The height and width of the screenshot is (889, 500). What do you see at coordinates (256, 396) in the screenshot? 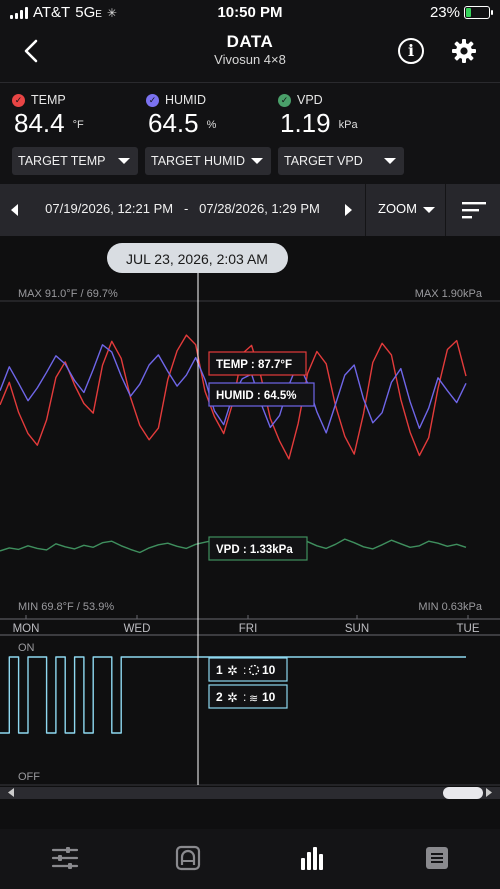
I see `humid-tooltip-text: HUMID : 64.5%` at bounding box center [256, 396].